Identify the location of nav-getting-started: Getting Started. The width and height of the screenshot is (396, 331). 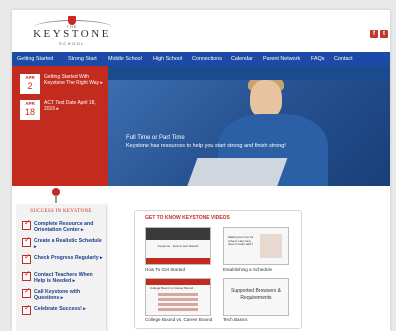
(35, 59).